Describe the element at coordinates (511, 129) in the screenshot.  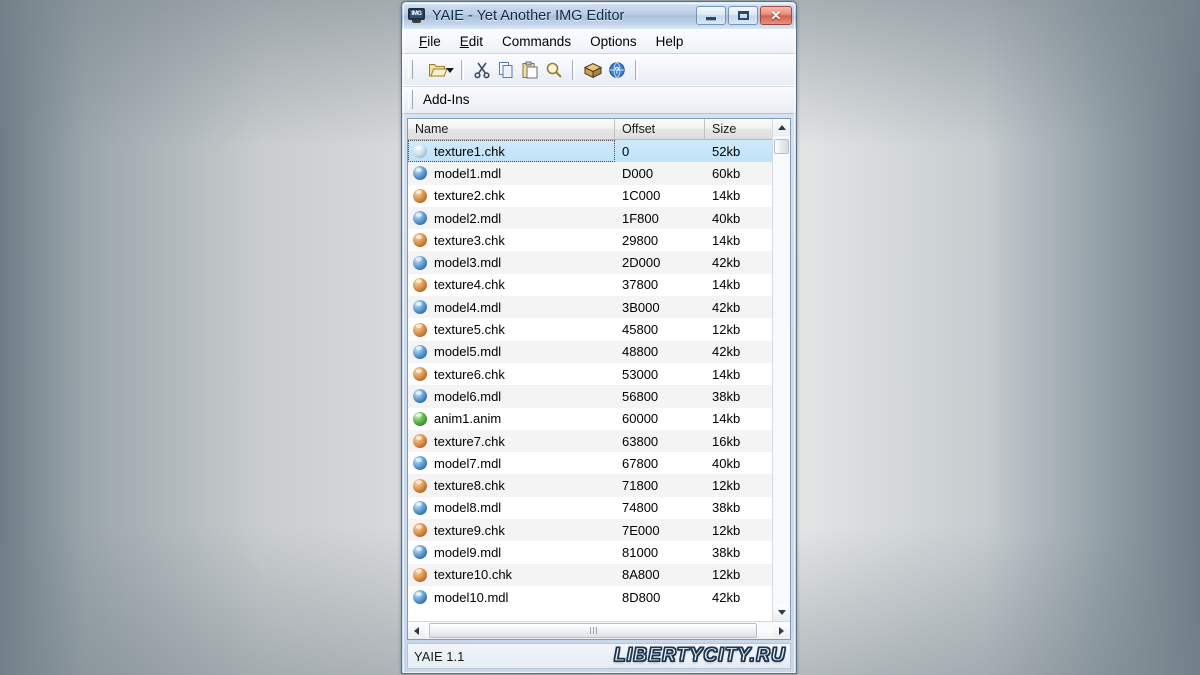
I see `column-header-name: Name` at that location.